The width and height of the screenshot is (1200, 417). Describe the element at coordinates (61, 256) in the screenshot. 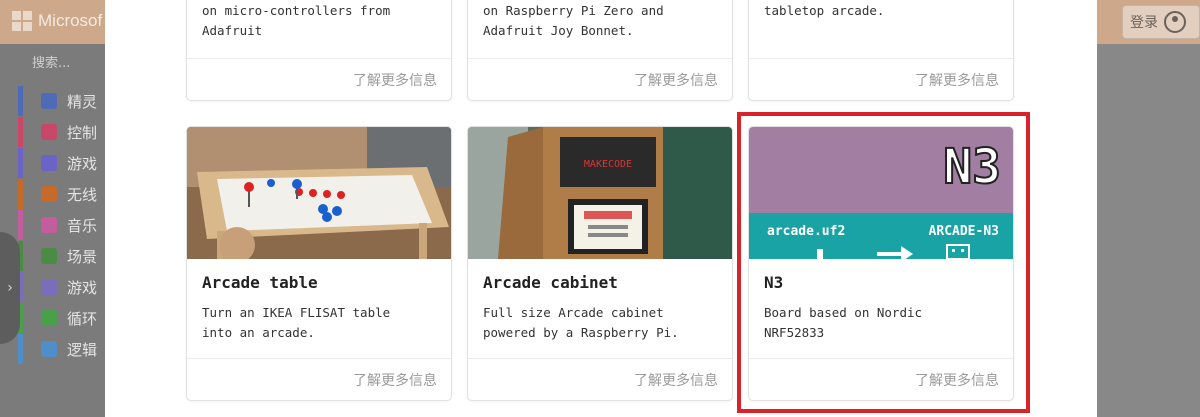

I see `toolbox-category: 场景` at that location.